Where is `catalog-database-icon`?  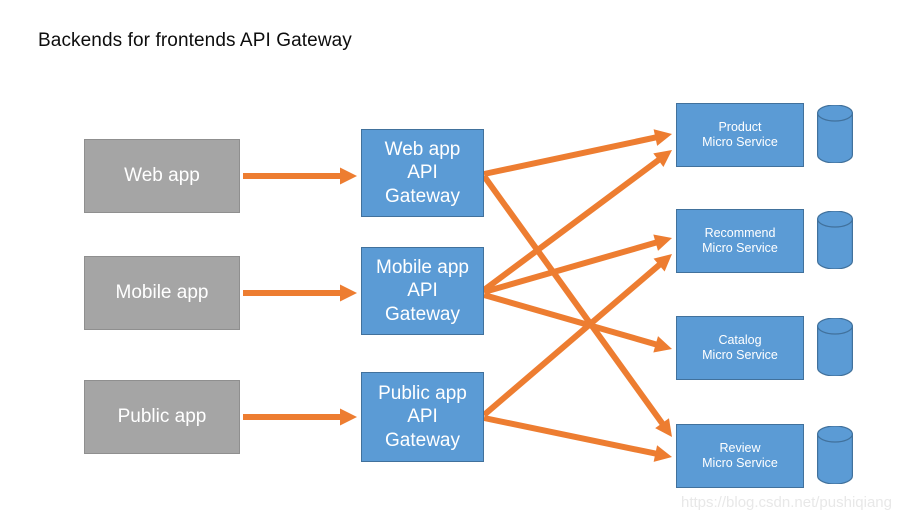 catalog-database-icon is located at coordinates (835, 347).